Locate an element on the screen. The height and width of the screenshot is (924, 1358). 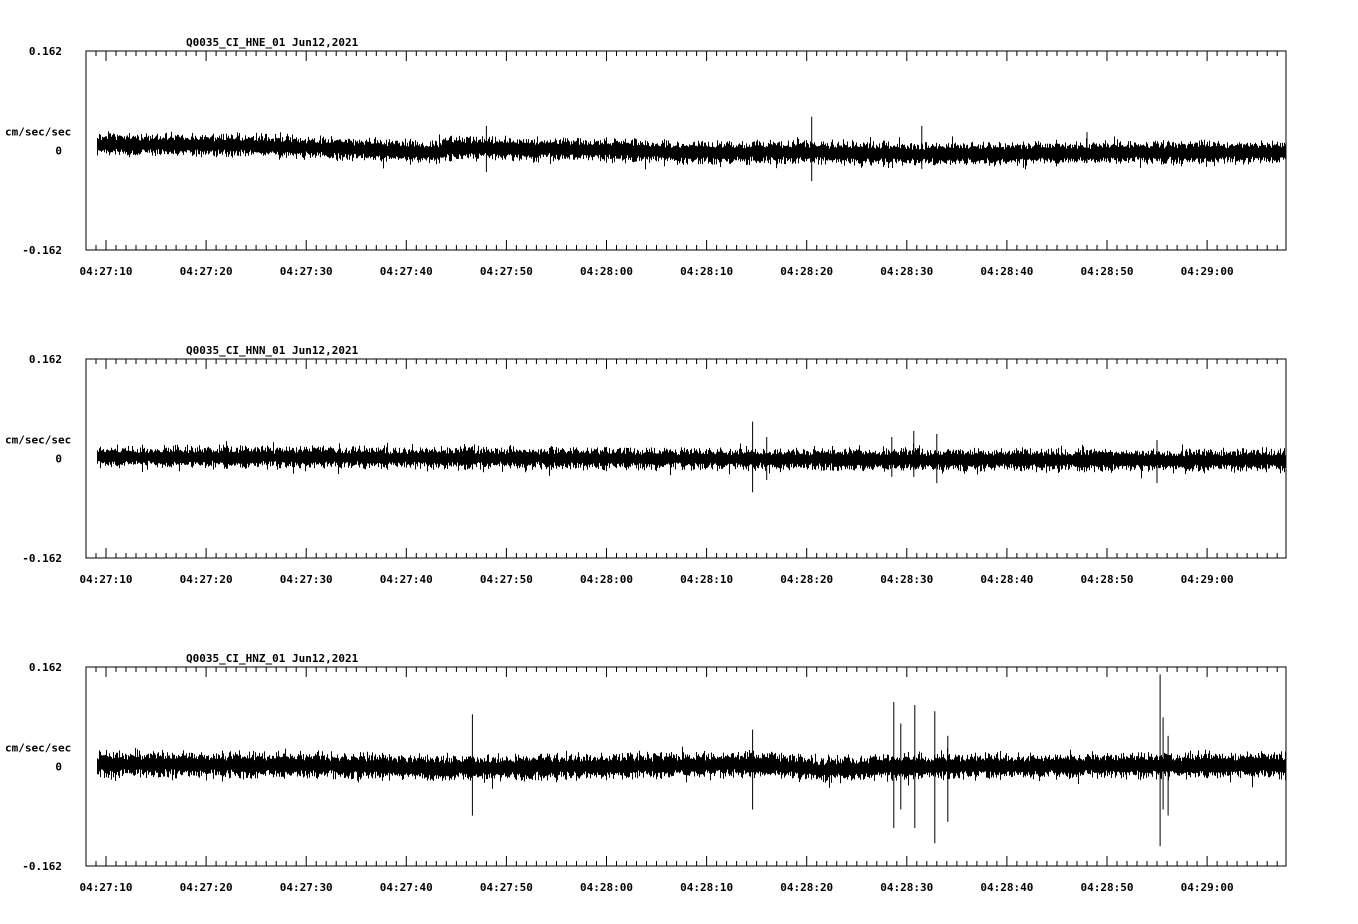
trace-title: Q0035_CI_HNE_01 Jun12,2021 is located at coordinates (272, 42).